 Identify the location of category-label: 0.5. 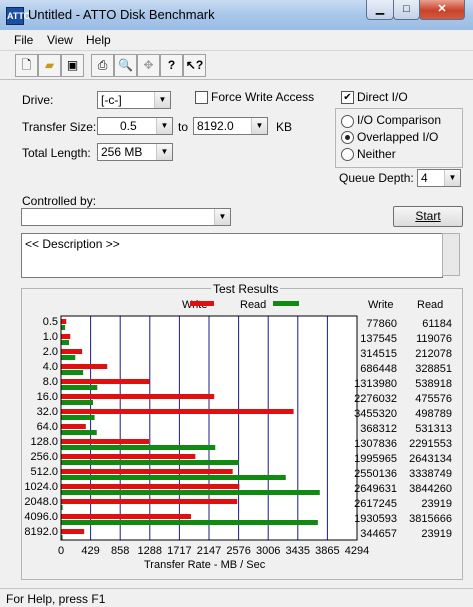
(50, 322).